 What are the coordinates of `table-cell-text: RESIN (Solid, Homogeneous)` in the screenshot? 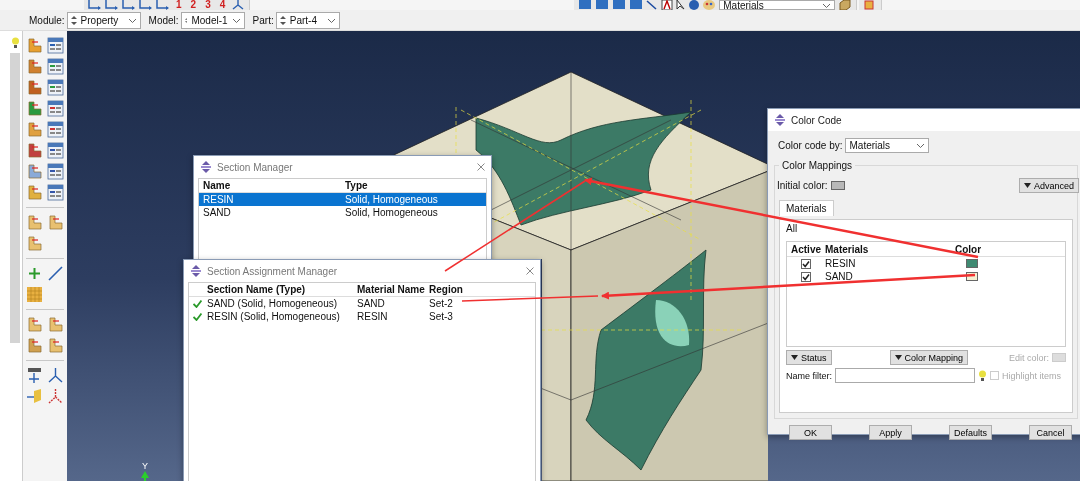 It's located at (273, 316).